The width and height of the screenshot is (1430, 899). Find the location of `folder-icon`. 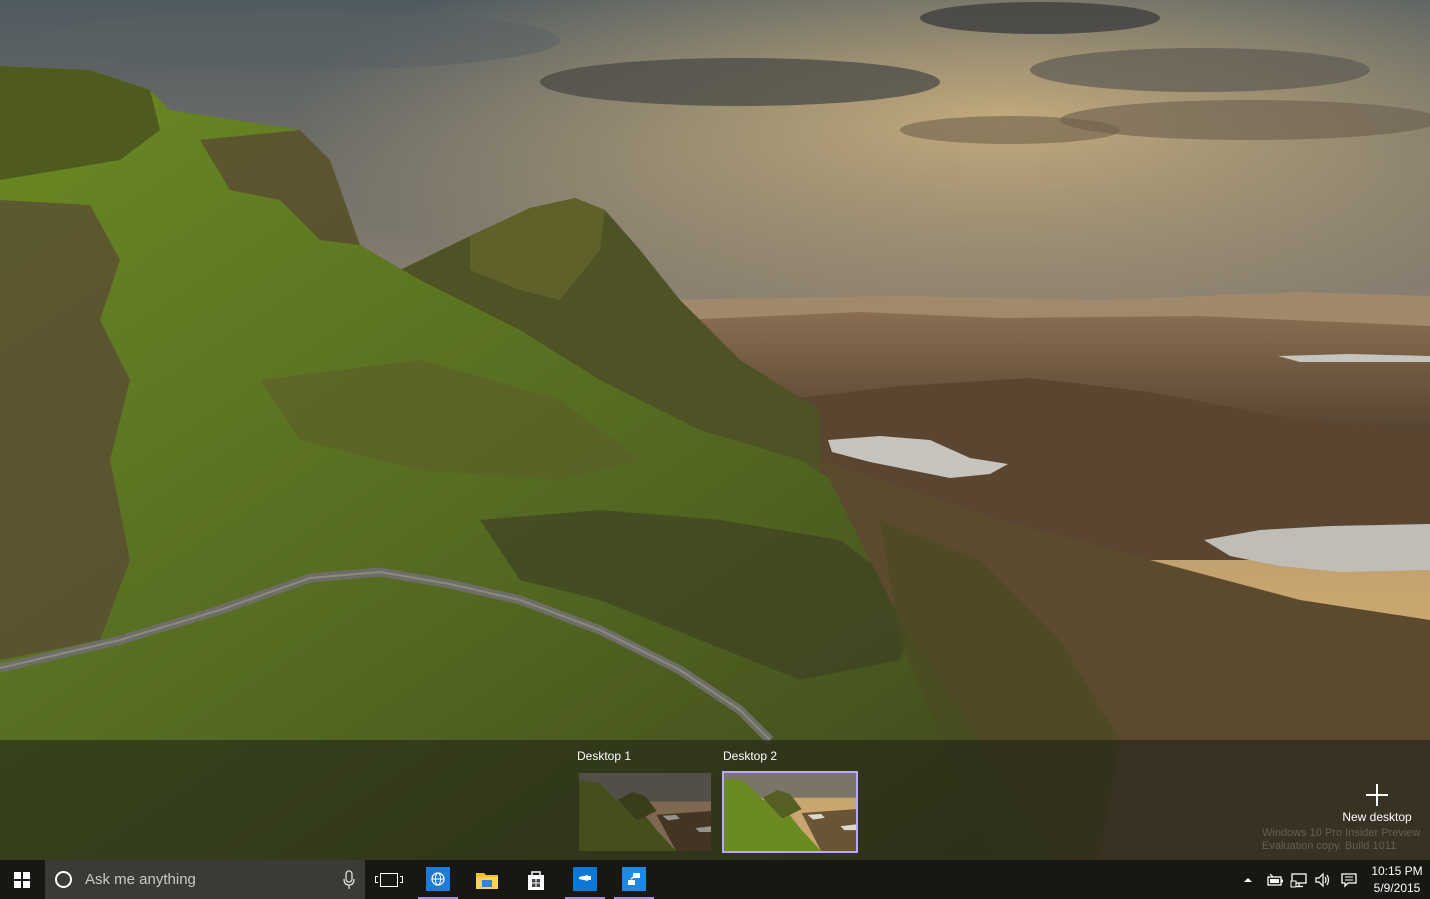

folder-icon is located at coordinates (487, 880).